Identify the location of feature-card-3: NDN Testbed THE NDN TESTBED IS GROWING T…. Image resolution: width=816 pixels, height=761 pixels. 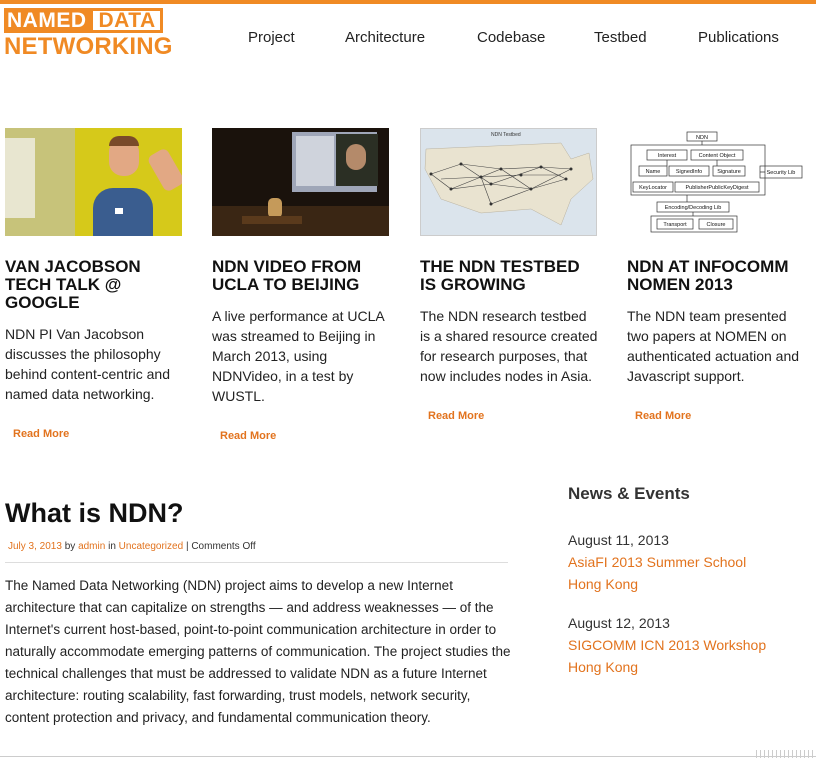
(510, 275).